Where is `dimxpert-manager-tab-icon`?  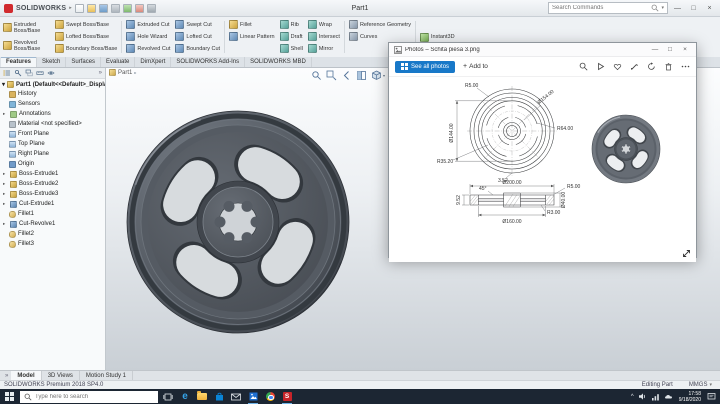
dimxpert-manager-tab-icon is located at coordinates (40, 73).